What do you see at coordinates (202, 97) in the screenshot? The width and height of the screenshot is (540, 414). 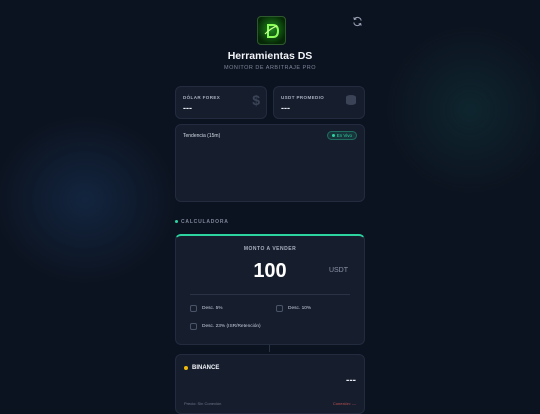 I see `forex-label: DÓLAR FOREX` at bounding box center [202, 97].